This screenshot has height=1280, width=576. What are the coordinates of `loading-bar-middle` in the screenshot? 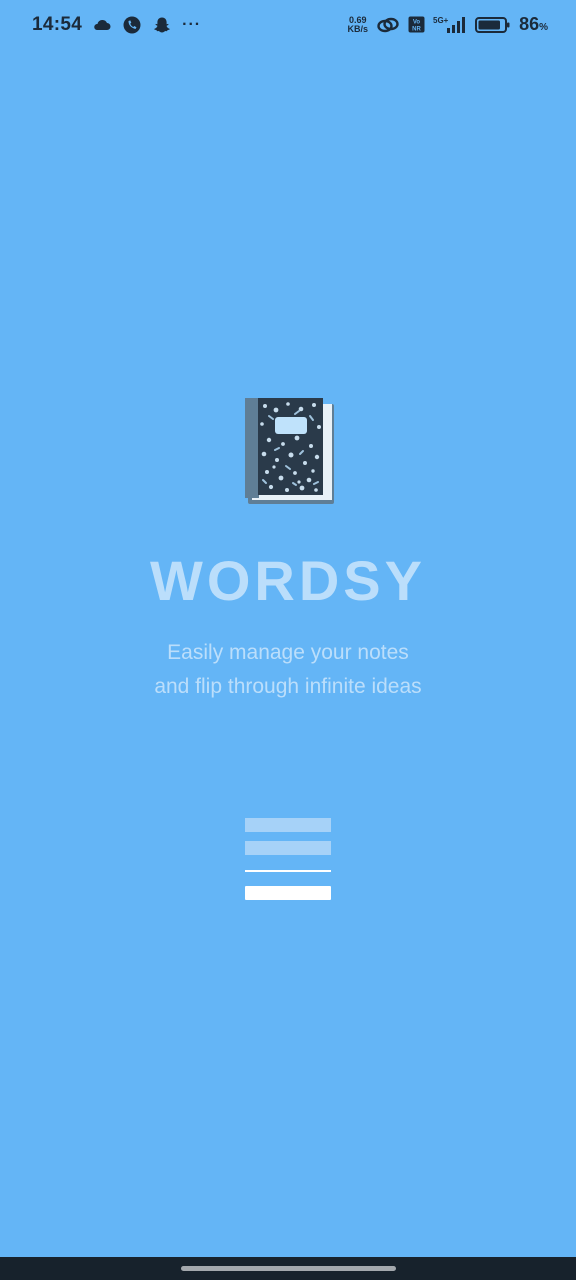 It's located at (288, 848).